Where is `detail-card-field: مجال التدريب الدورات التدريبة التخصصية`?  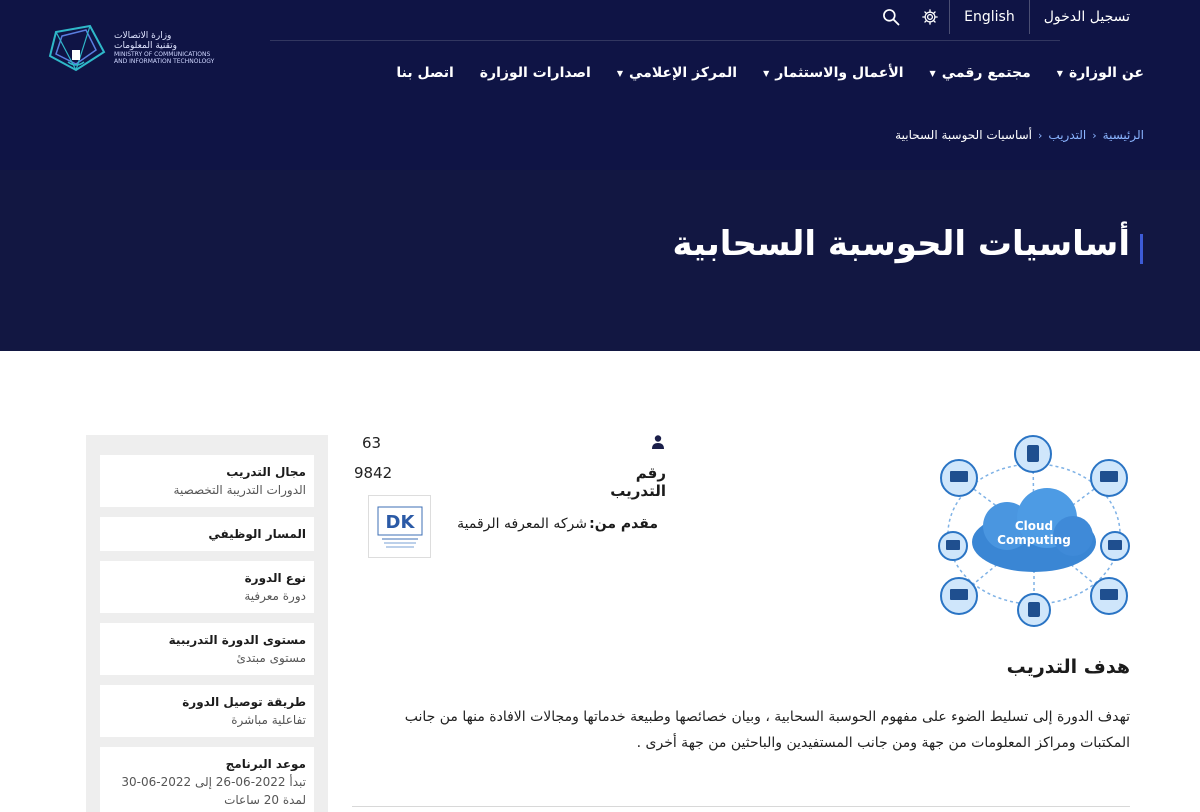 detail-card-field: مجال التدريب الدورات التدريبة التخصصية is located at coordinates (207, 481).